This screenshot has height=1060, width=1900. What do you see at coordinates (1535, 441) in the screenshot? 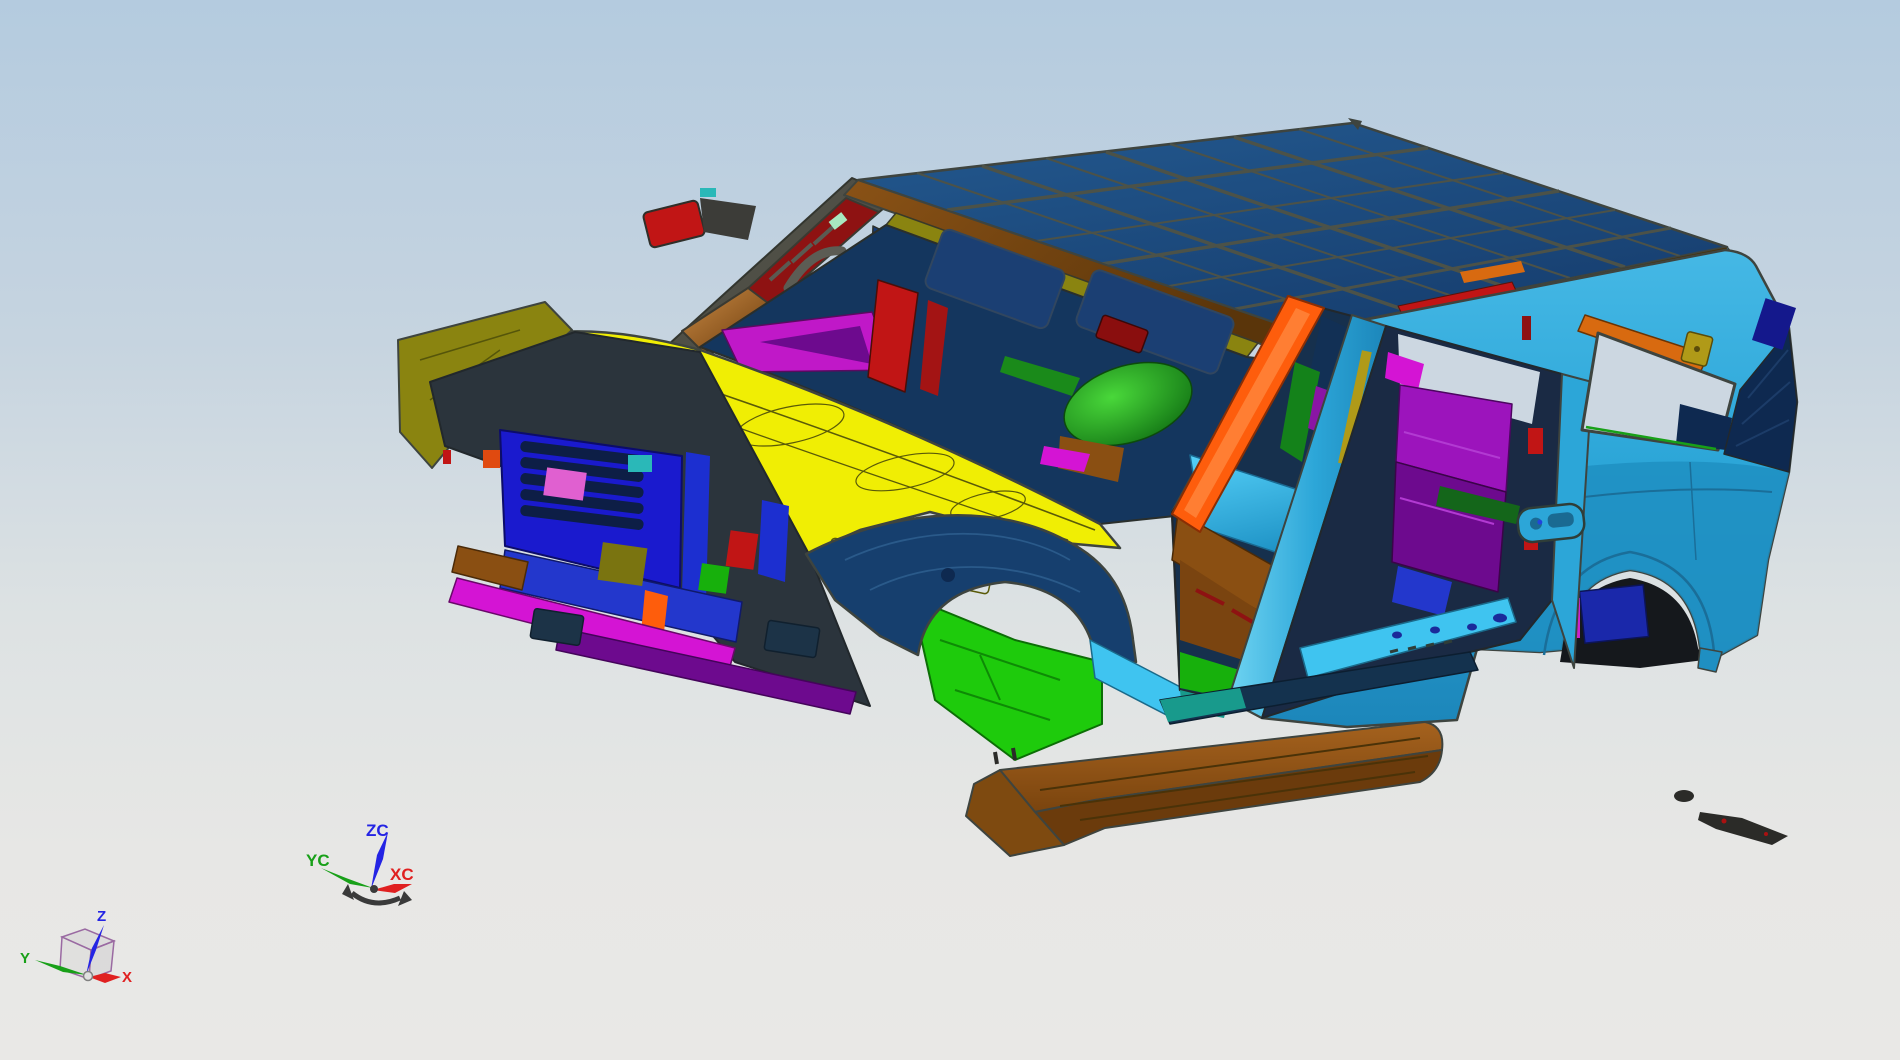
I see `door-red-clip1` at bounding box center [1535, 441].